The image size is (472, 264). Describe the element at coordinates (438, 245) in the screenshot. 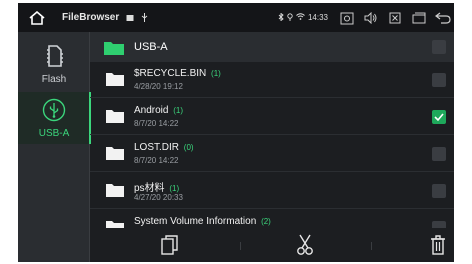

I see `delete-icon` at that location.